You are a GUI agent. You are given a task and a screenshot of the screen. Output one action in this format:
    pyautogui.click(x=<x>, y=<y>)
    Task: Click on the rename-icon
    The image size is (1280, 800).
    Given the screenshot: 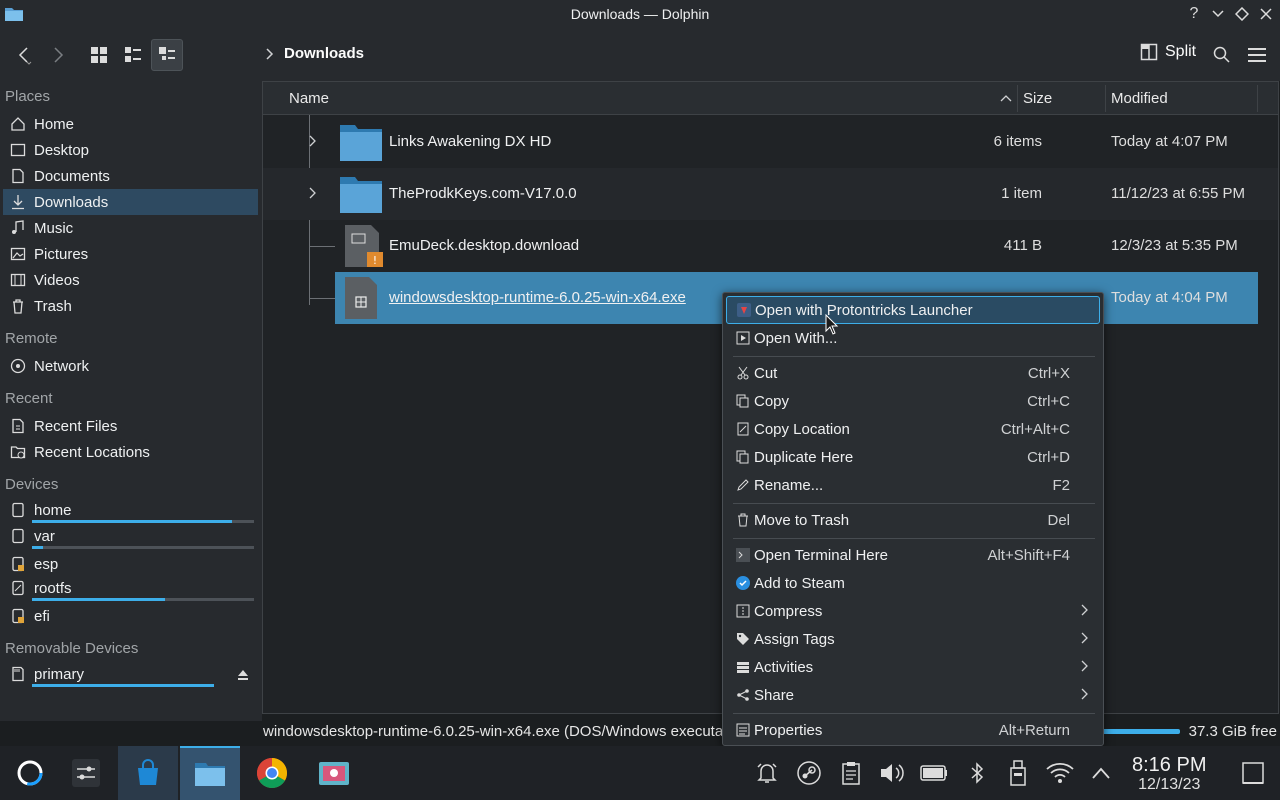 What is the action you would take?
    pyautogui.click(x=743, y=485)
    